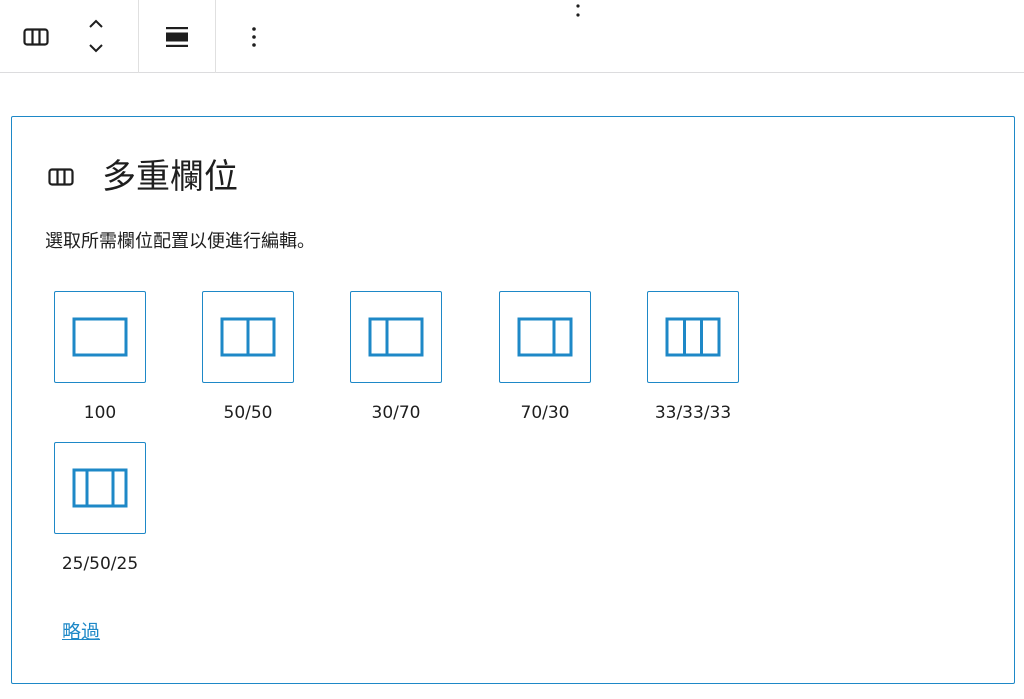 The height and width of the screenshot is (699, 1024). I want to click on layout-30-70-icon, so click(396, 337).